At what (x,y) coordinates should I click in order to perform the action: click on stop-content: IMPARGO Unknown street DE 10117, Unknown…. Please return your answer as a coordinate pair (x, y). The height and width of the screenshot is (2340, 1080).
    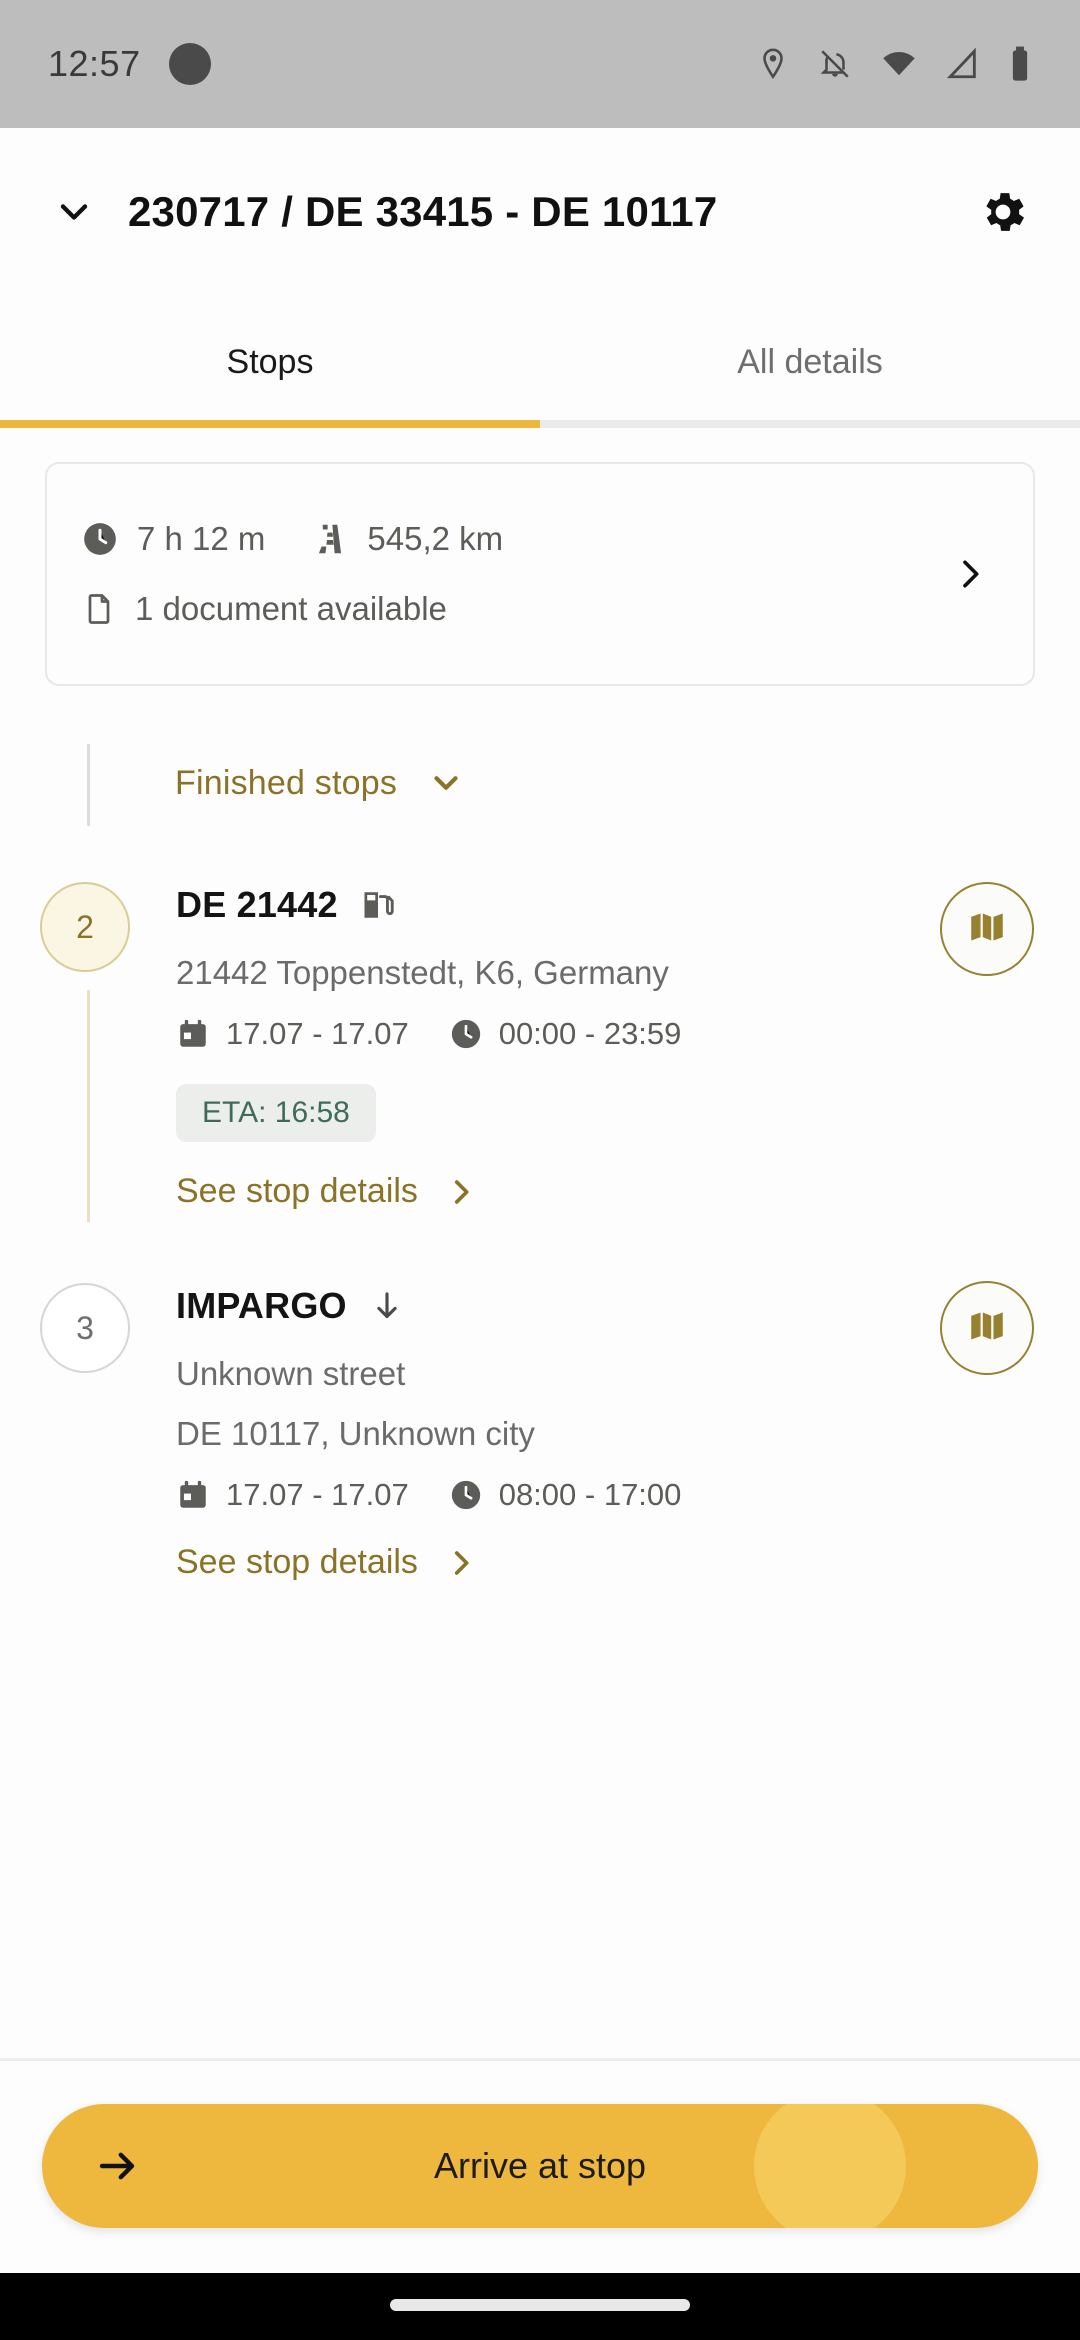
    Looking at the image, I should click on (536, 1430).